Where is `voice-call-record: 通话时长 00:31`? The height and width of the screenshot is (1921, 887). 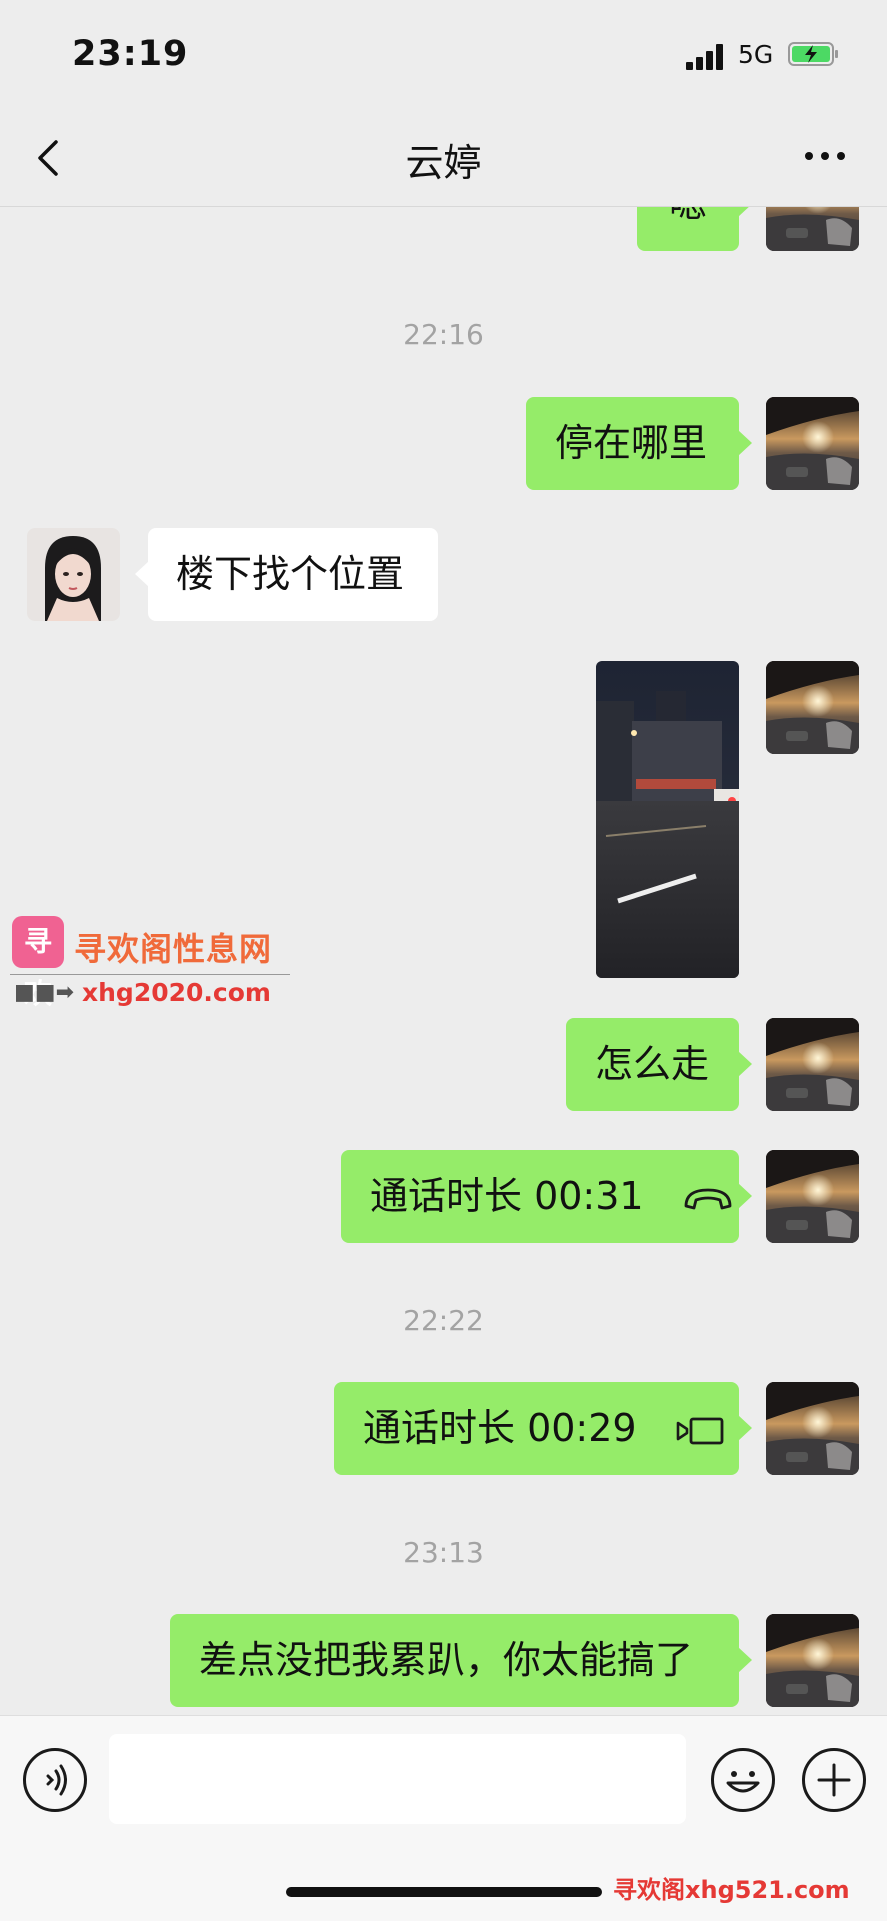
voice-call-record: 通话时长 00:31 is located at coordinates (546, 1196).